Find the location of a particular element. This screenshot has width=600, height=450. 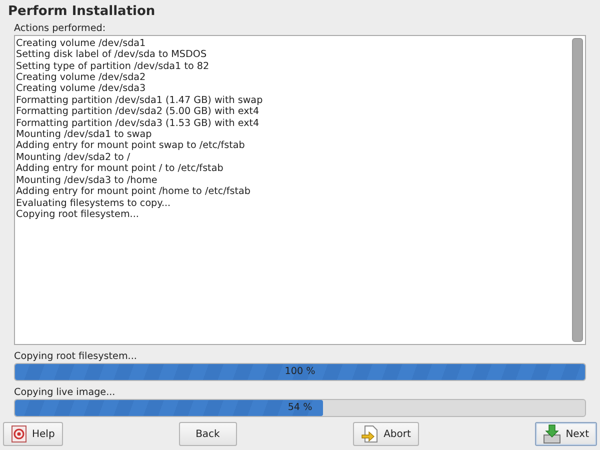

log-line: Setting type of partition /dev/sda1 to 82 is located at coordinates (113, 66).